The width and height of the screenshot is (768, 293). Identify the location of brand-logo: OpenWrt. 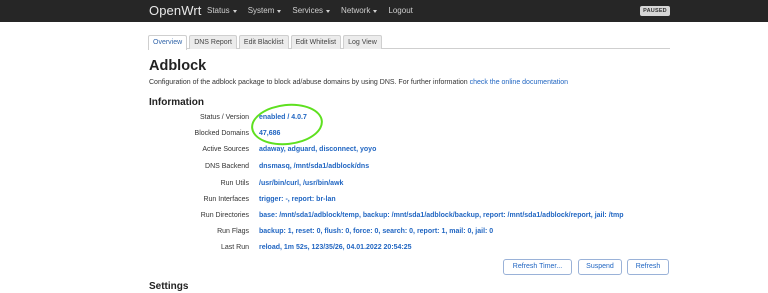
(175, 10).